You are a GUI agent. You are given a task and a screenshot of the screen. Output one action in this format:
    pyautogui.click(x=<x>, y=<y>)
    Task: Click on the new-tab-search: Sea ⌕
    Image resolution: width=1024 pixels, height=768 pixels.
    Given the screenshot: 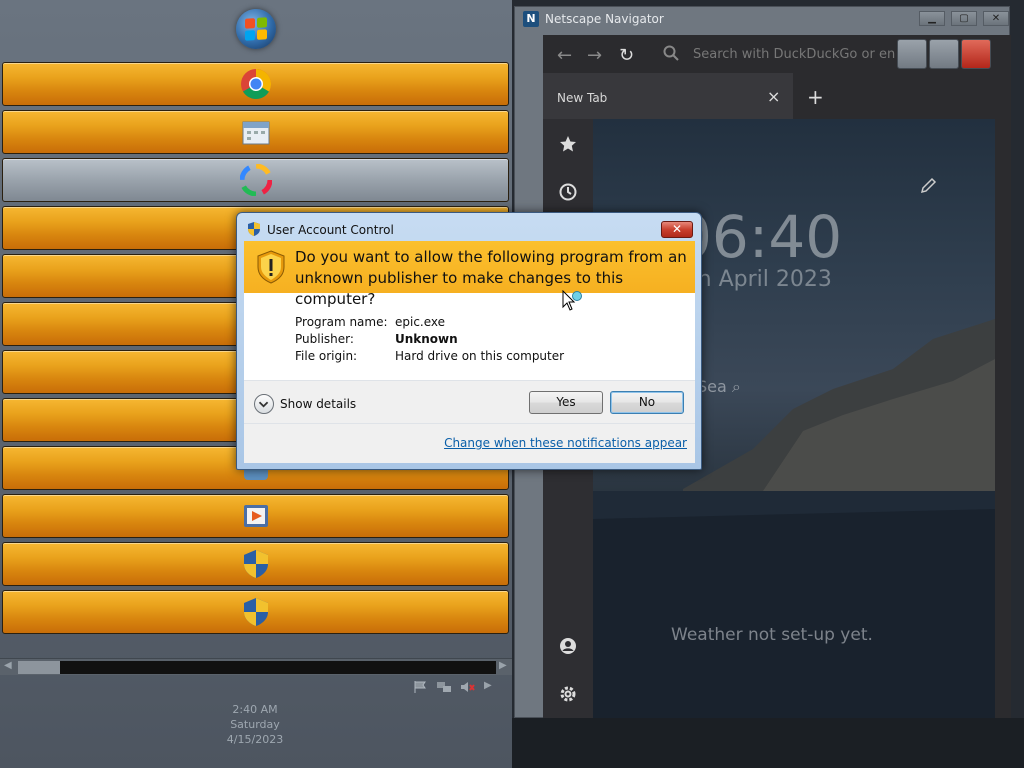 What is the action you would take?
    pyautogui.click(x=719, y=387)
    